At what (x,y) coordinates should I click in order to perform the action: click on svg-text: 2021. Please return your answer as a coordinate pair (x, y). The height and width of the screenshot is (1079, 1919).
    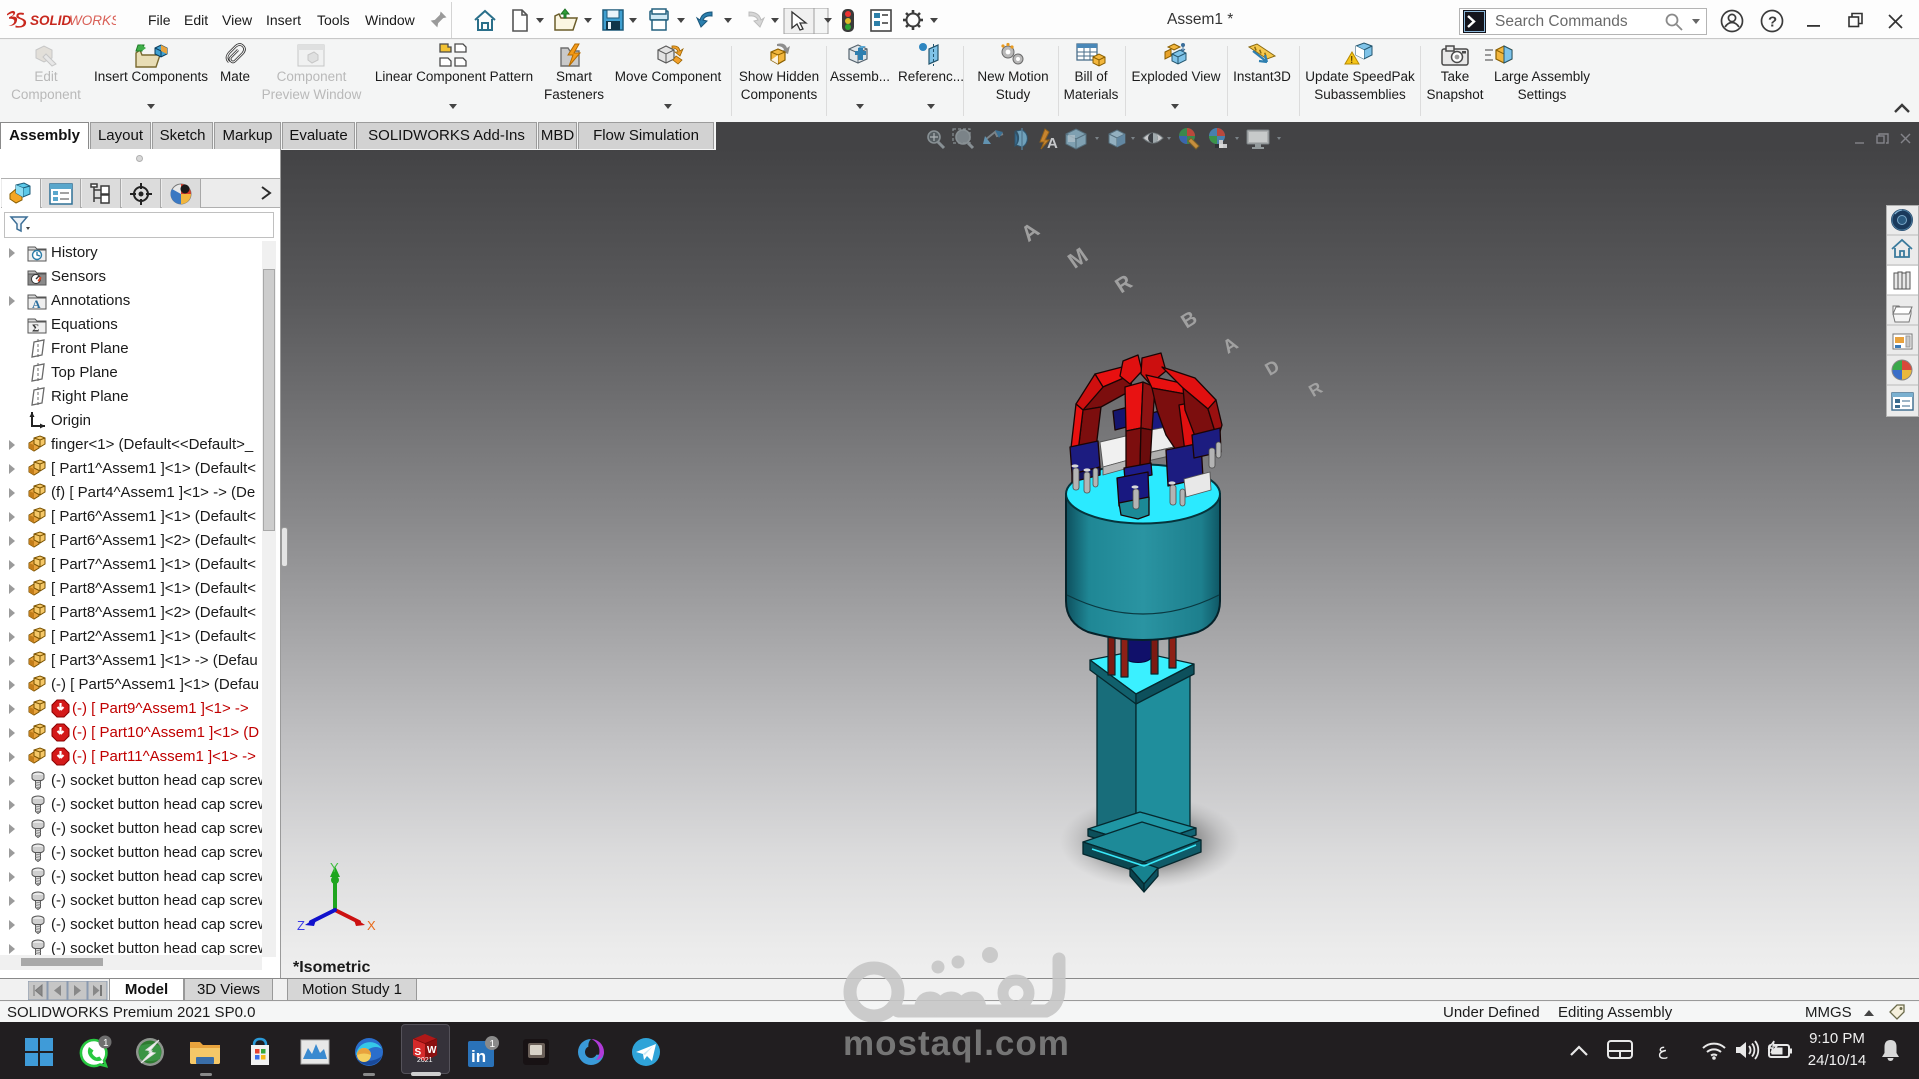
    Looking at the image, I should click on (425, 1060).